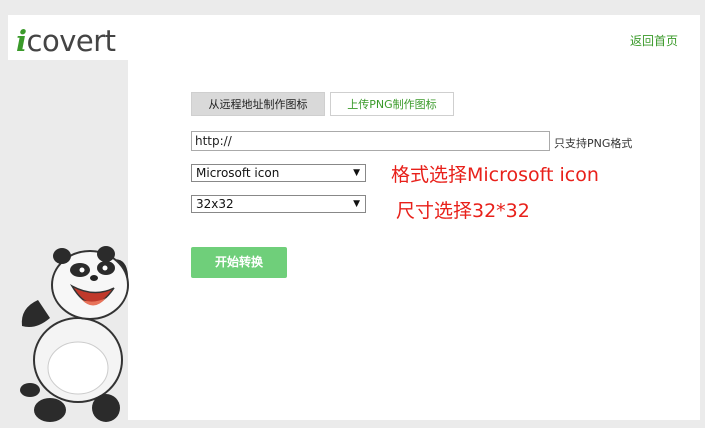  What do you see at coordinates (495, 175) in the screenshot?
I see `format-note: 格式选择Microsoft icon` at bounding box center [495, 175].